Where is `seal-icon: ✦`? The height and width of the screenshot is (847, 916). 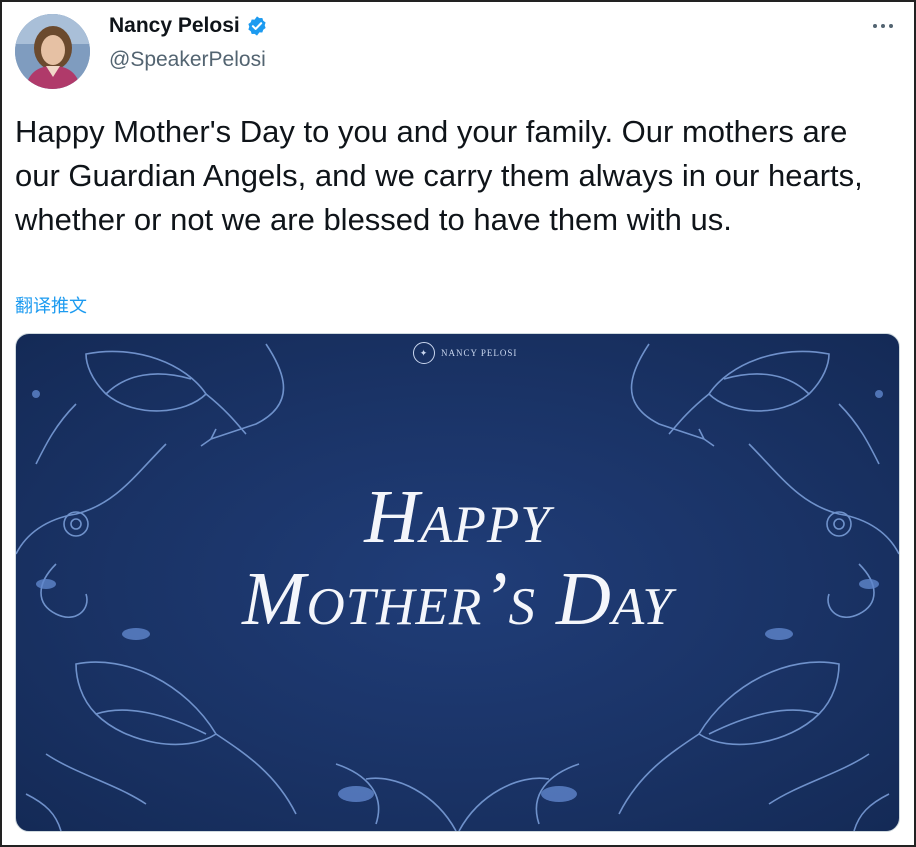
seal-icon: ✦ is located at coordinates (424, 353).